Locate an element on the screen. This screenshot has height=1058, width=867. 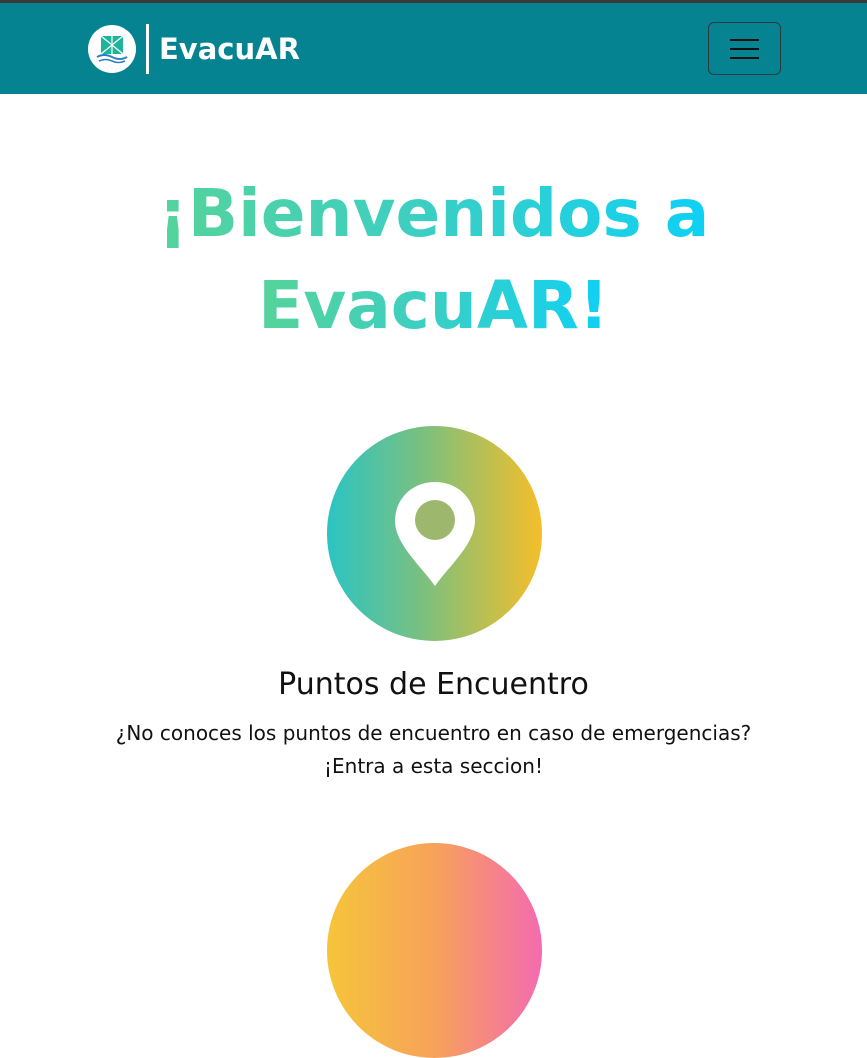
section-description-line2: ¡Entra a esta seccion! is located at coordinates (433, 766).